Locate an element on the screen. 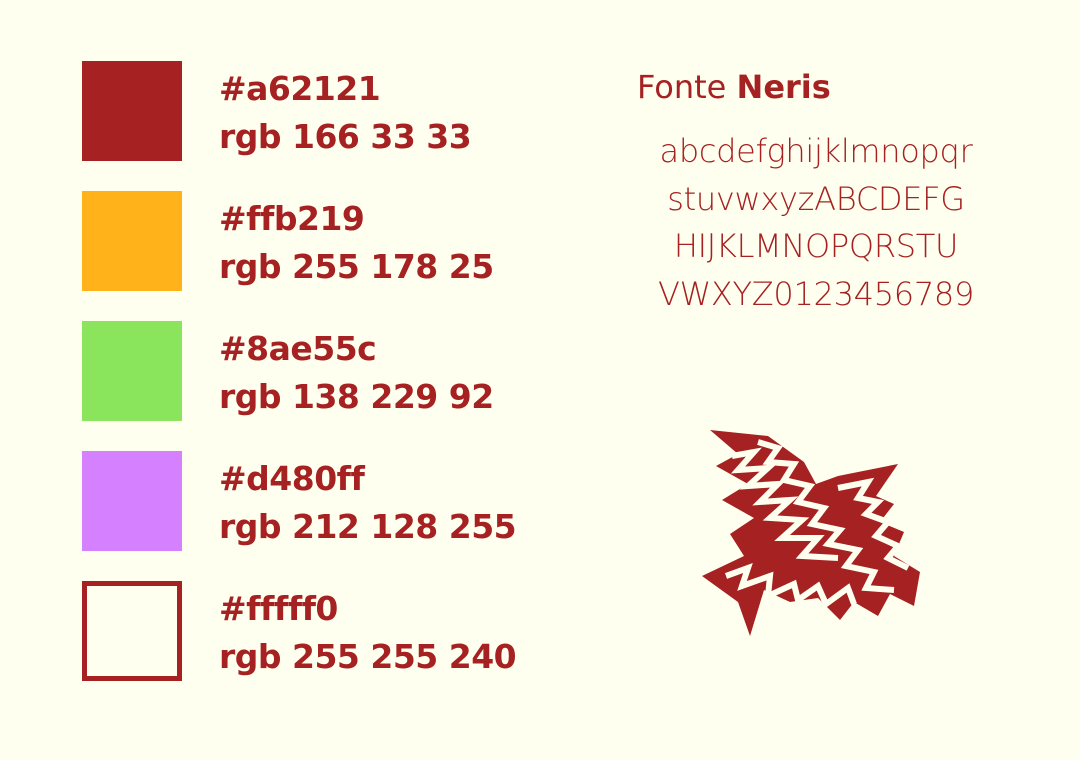 This screenshot has width=1080, height=760. palette-item-3: #8ae55c rgb 138 229 92 is located at coordinates (342, 371).